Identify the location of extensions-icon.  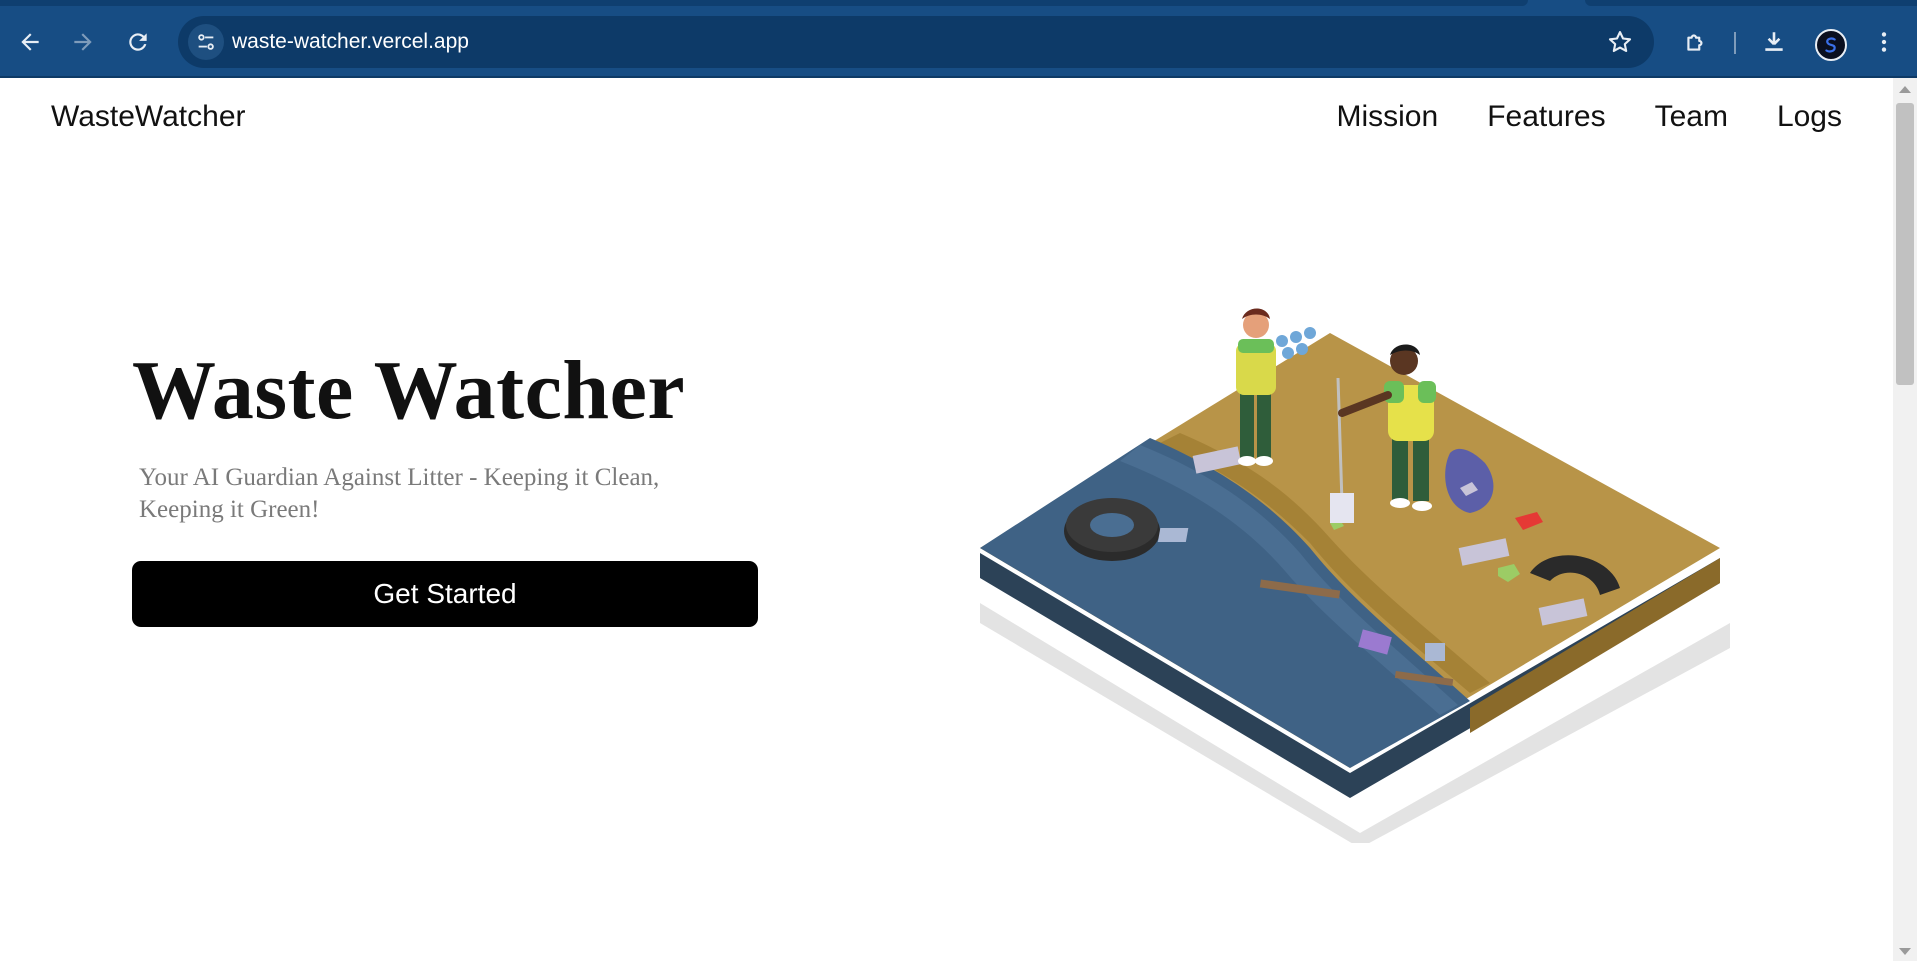
(1696, 42).